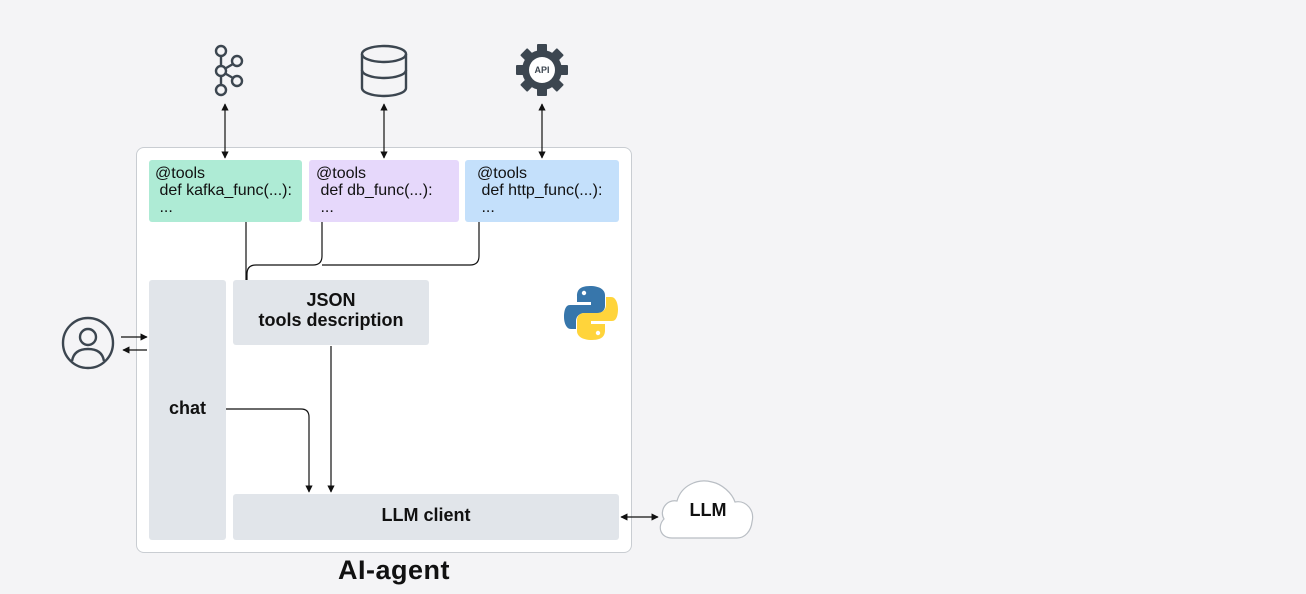 The image size is (1306, 594). I want to click on llm-label: LLM, so click(708, 510).